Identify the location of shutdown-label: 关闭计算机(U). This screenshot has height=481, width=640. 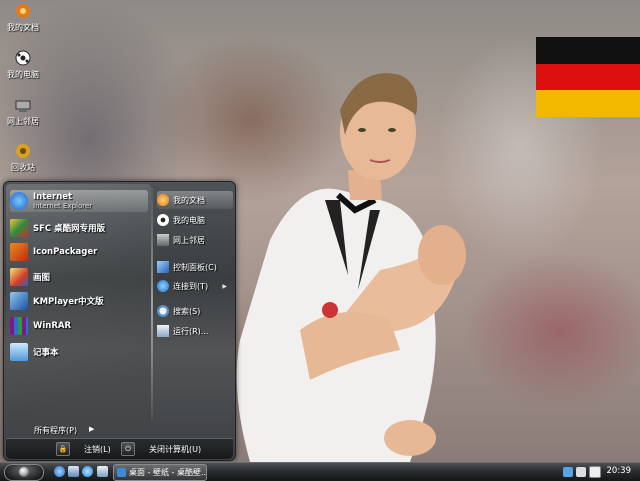
(175, 449).